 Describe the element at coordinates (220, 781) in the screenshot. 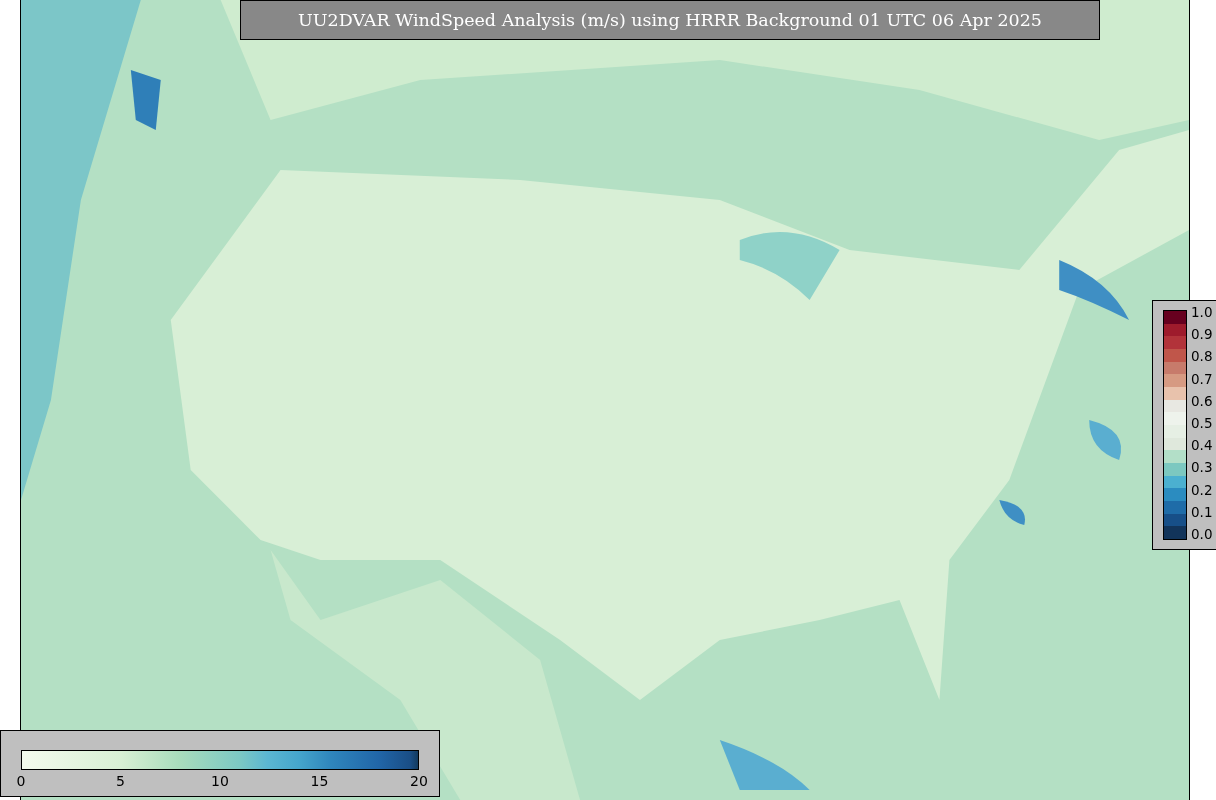

I see `tick-label: 10` at that location.